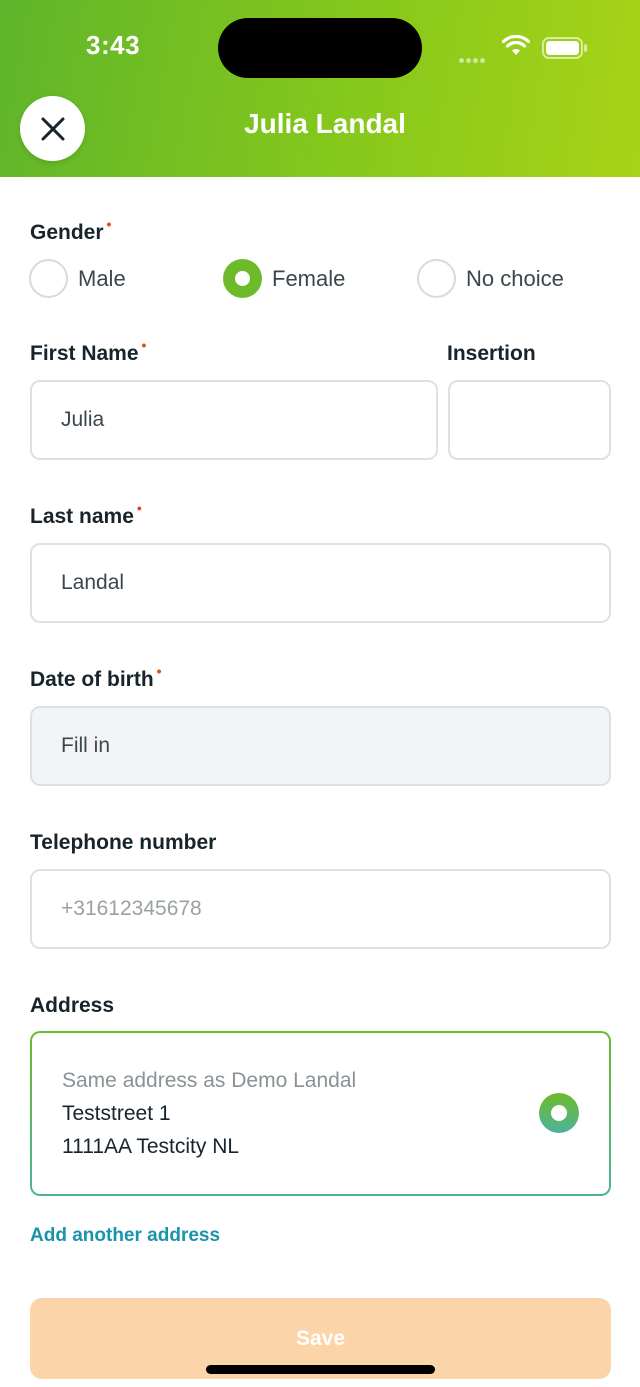  I want to click on last-name-field: Landal, so click(320, 583).